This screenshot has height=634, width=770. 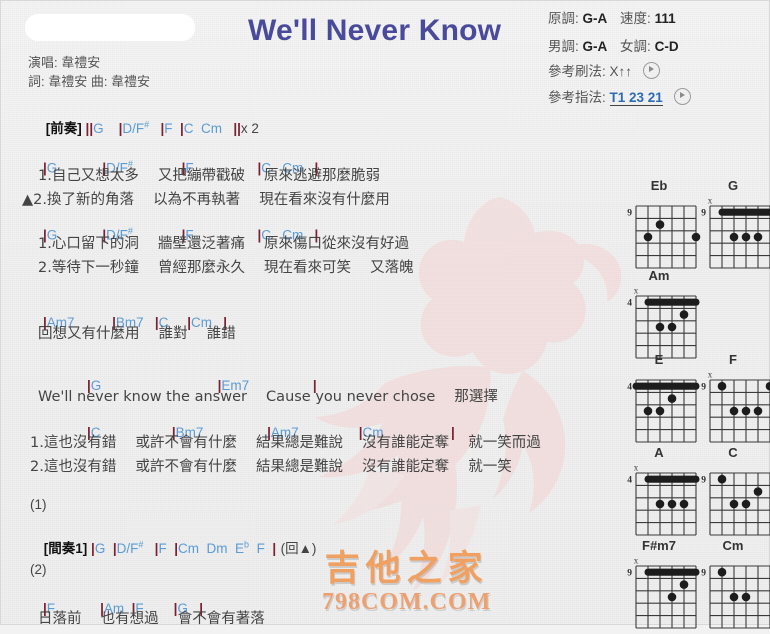 I want to click on lyric-line: ▲2.換了新的角落 以為不再執著 現在看來沒有什麼用, so click(x=206, y=198).